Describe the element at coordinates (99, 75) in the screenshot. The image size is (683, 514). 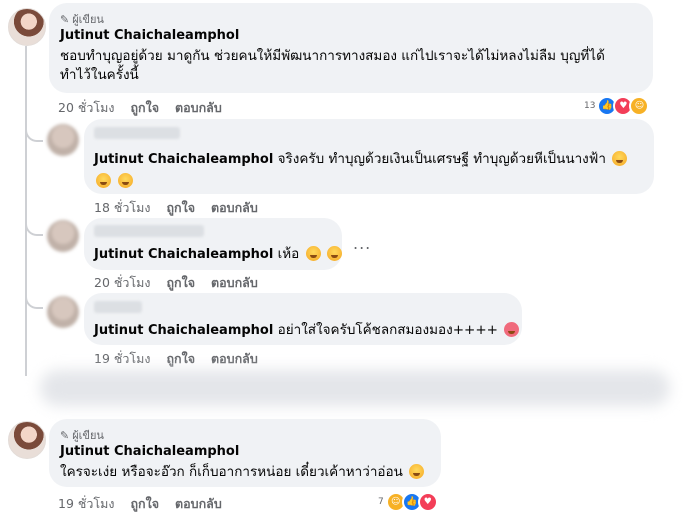
I see `comment-text-line: ทำไว้ในครั้งนี้` at that location.